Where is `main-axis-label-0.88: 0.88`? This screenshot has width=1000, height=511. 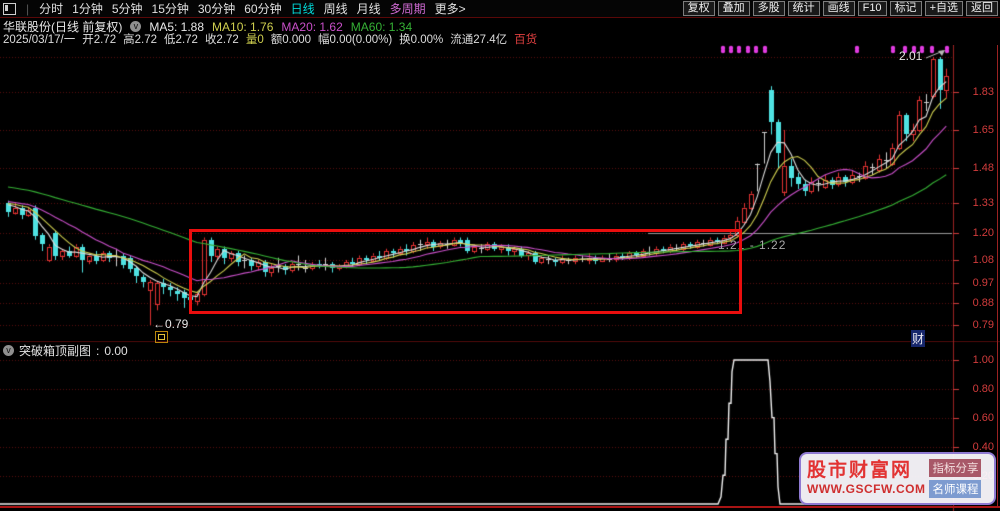 main-axis-label-0.88: 0.88 is located at coordinates (983, 303).